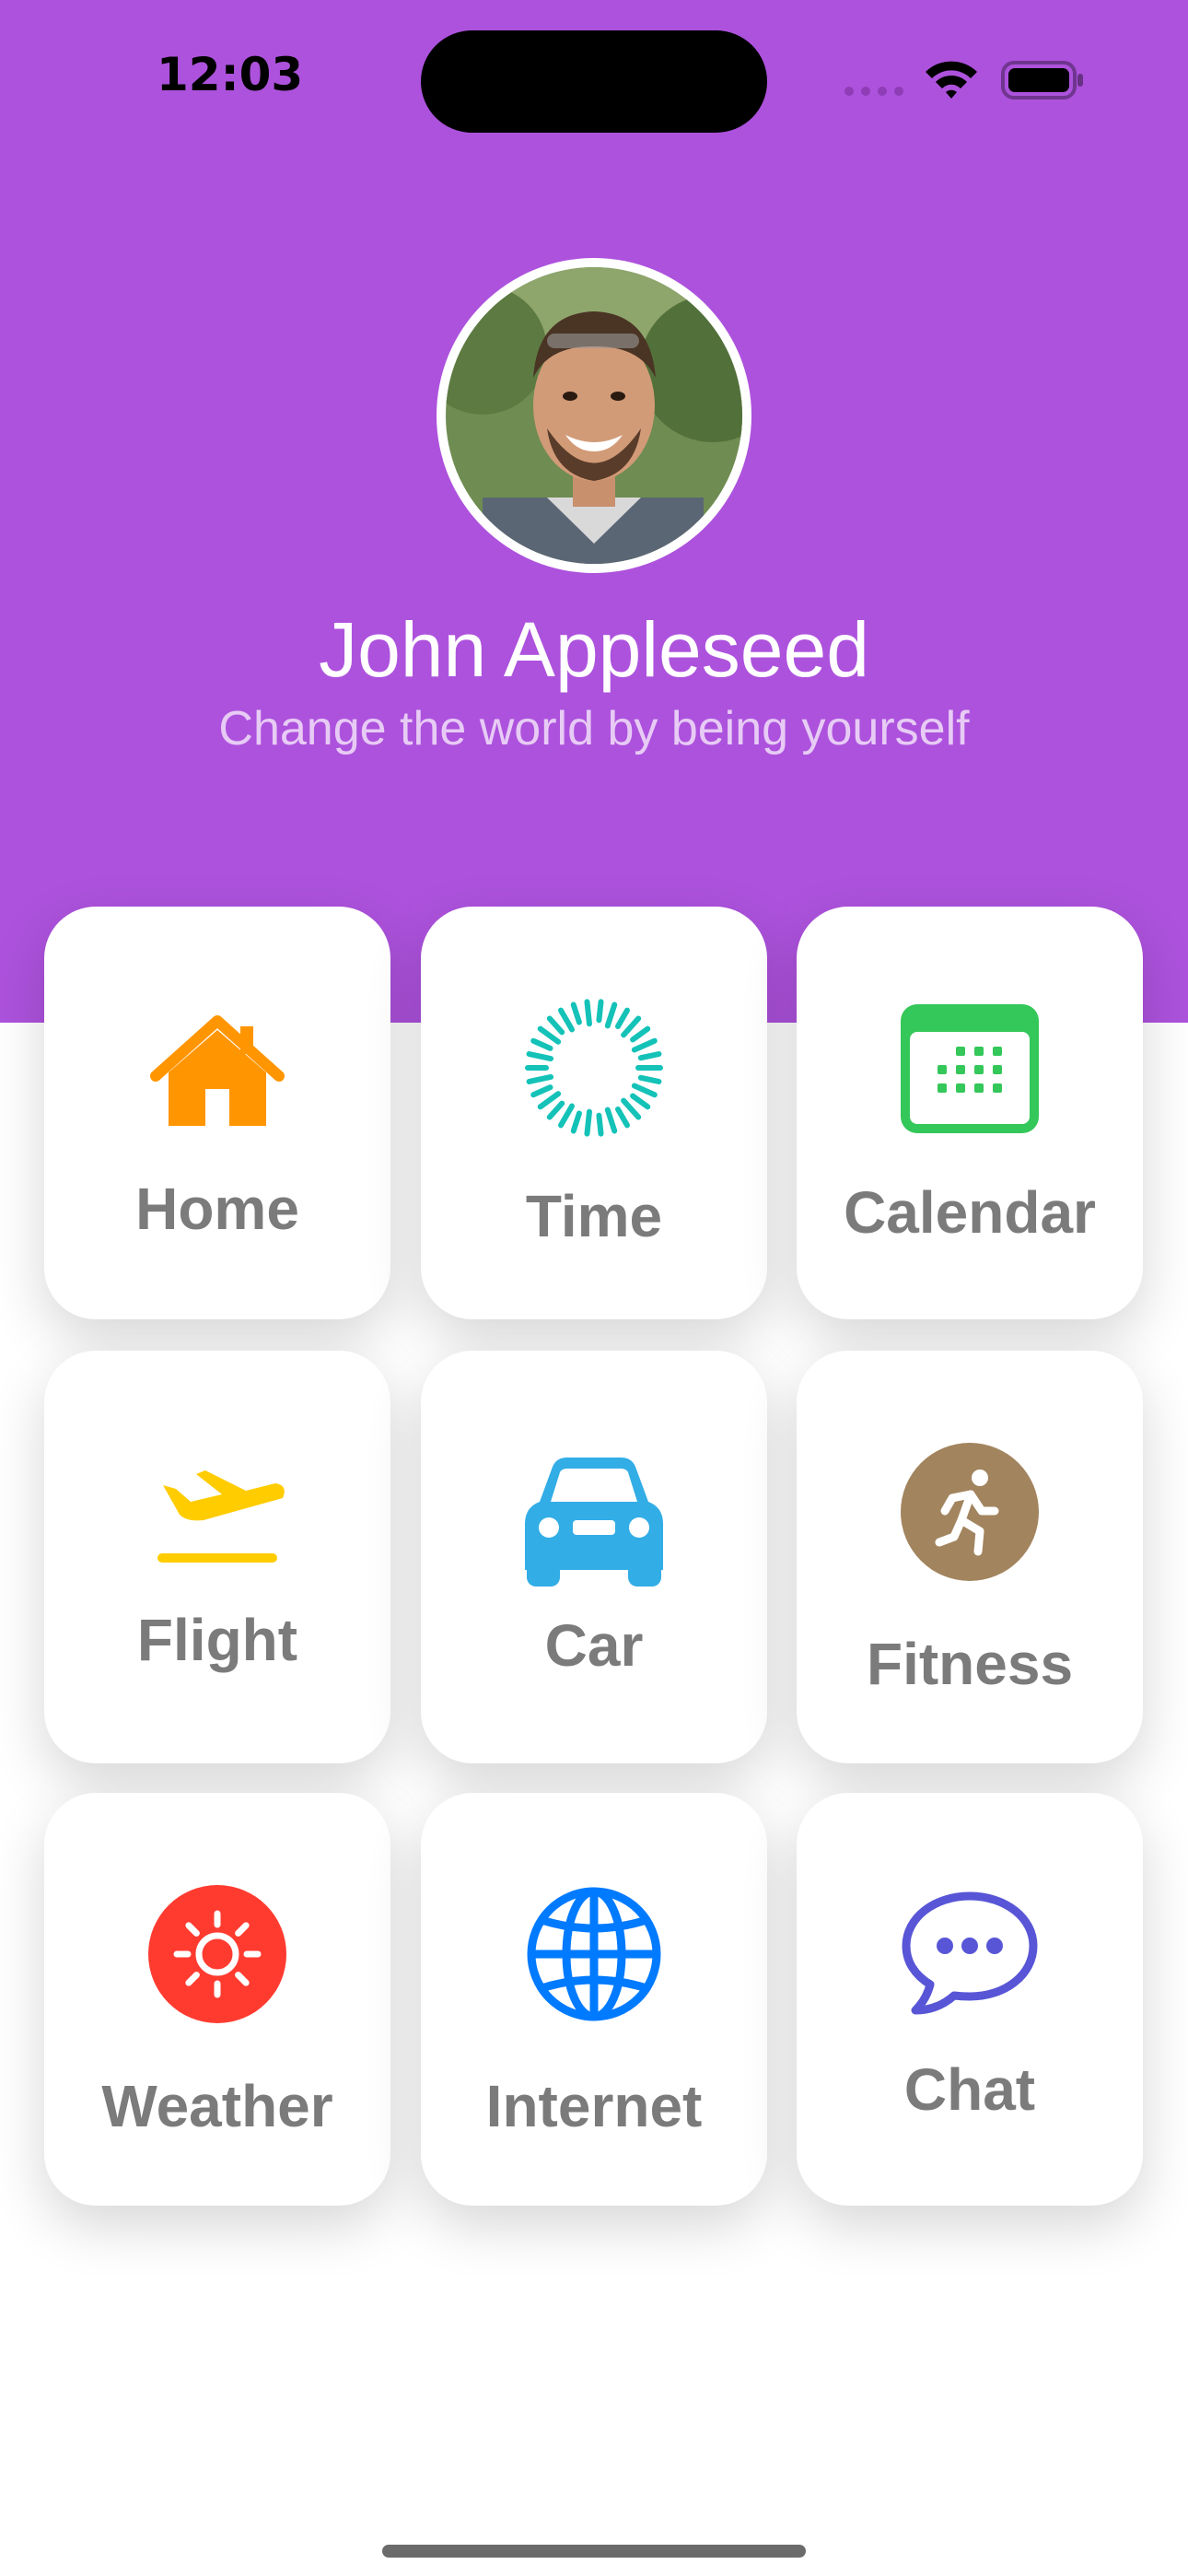  What do you see at coordinates (217, 1209) in the screenshot?
I see `tile-label: Home` at bounding box center [217, 1209].